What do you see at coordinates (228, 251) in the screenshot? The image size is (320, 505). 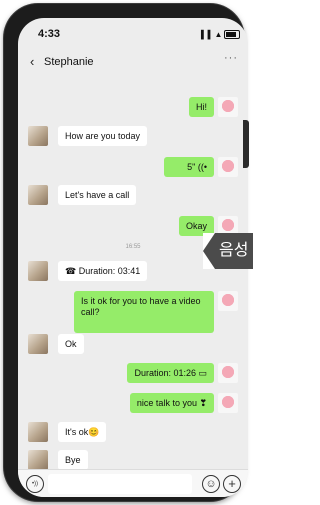 I see `annotation-callout: 음성` at bounding box center [228, 251].